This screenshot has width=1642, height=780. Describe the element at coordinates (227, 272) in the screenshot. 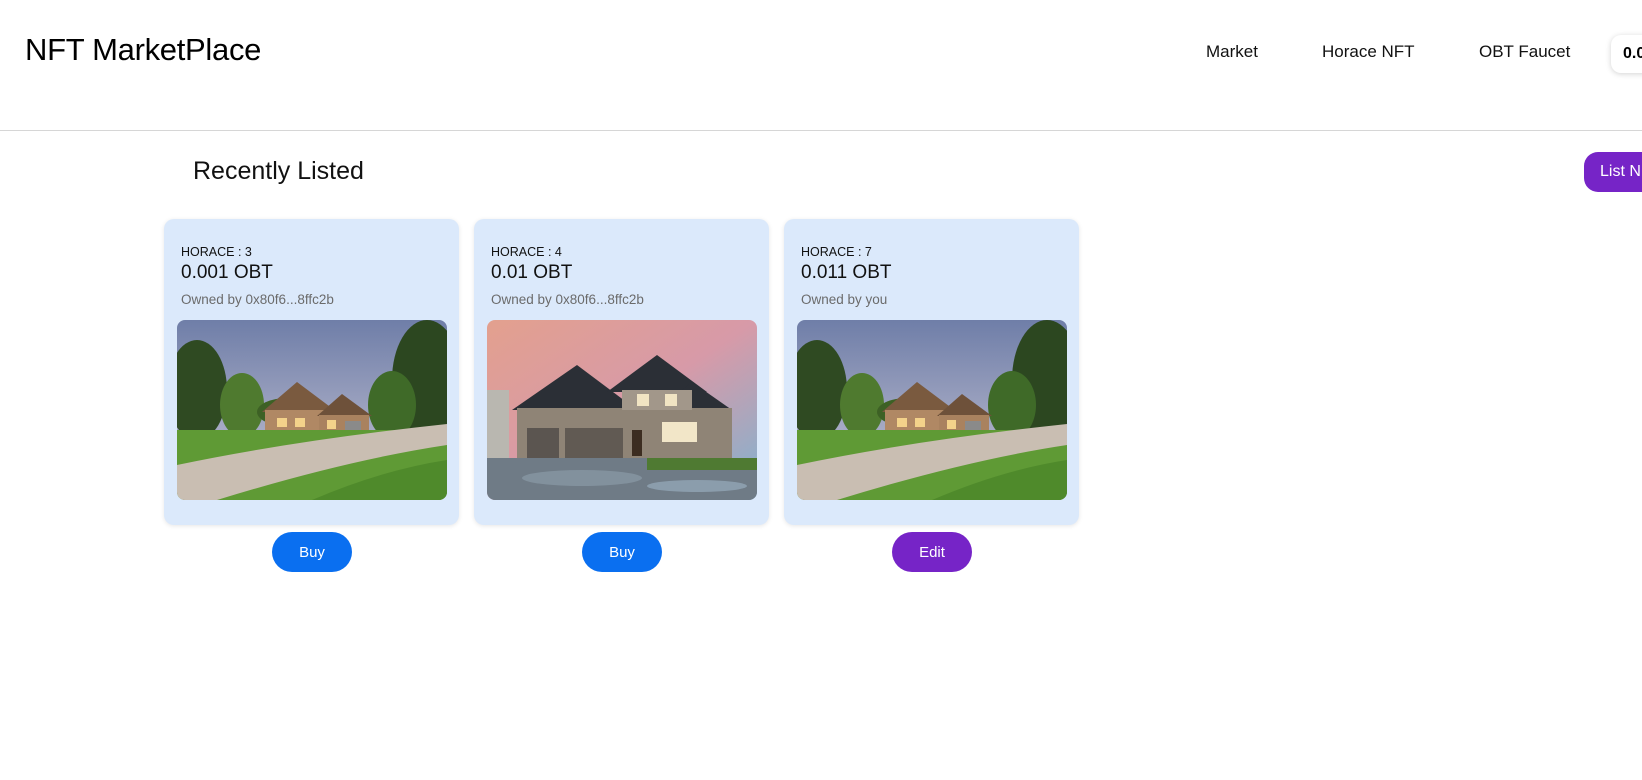

I see `nft-price: 0.001 OBT` at that location.